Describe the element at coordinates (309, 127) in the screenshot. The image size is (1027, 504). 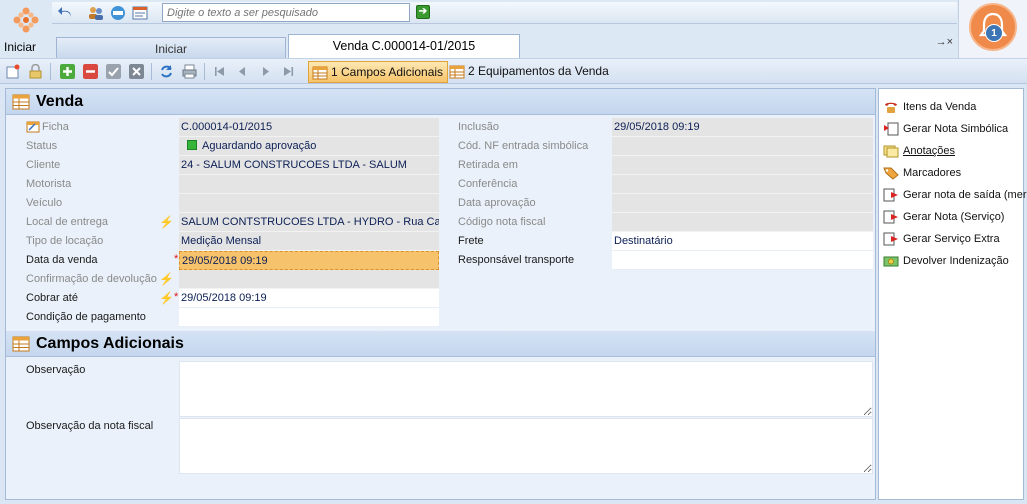
I see `venda-field-value: C.000014-01/2015` at that location.